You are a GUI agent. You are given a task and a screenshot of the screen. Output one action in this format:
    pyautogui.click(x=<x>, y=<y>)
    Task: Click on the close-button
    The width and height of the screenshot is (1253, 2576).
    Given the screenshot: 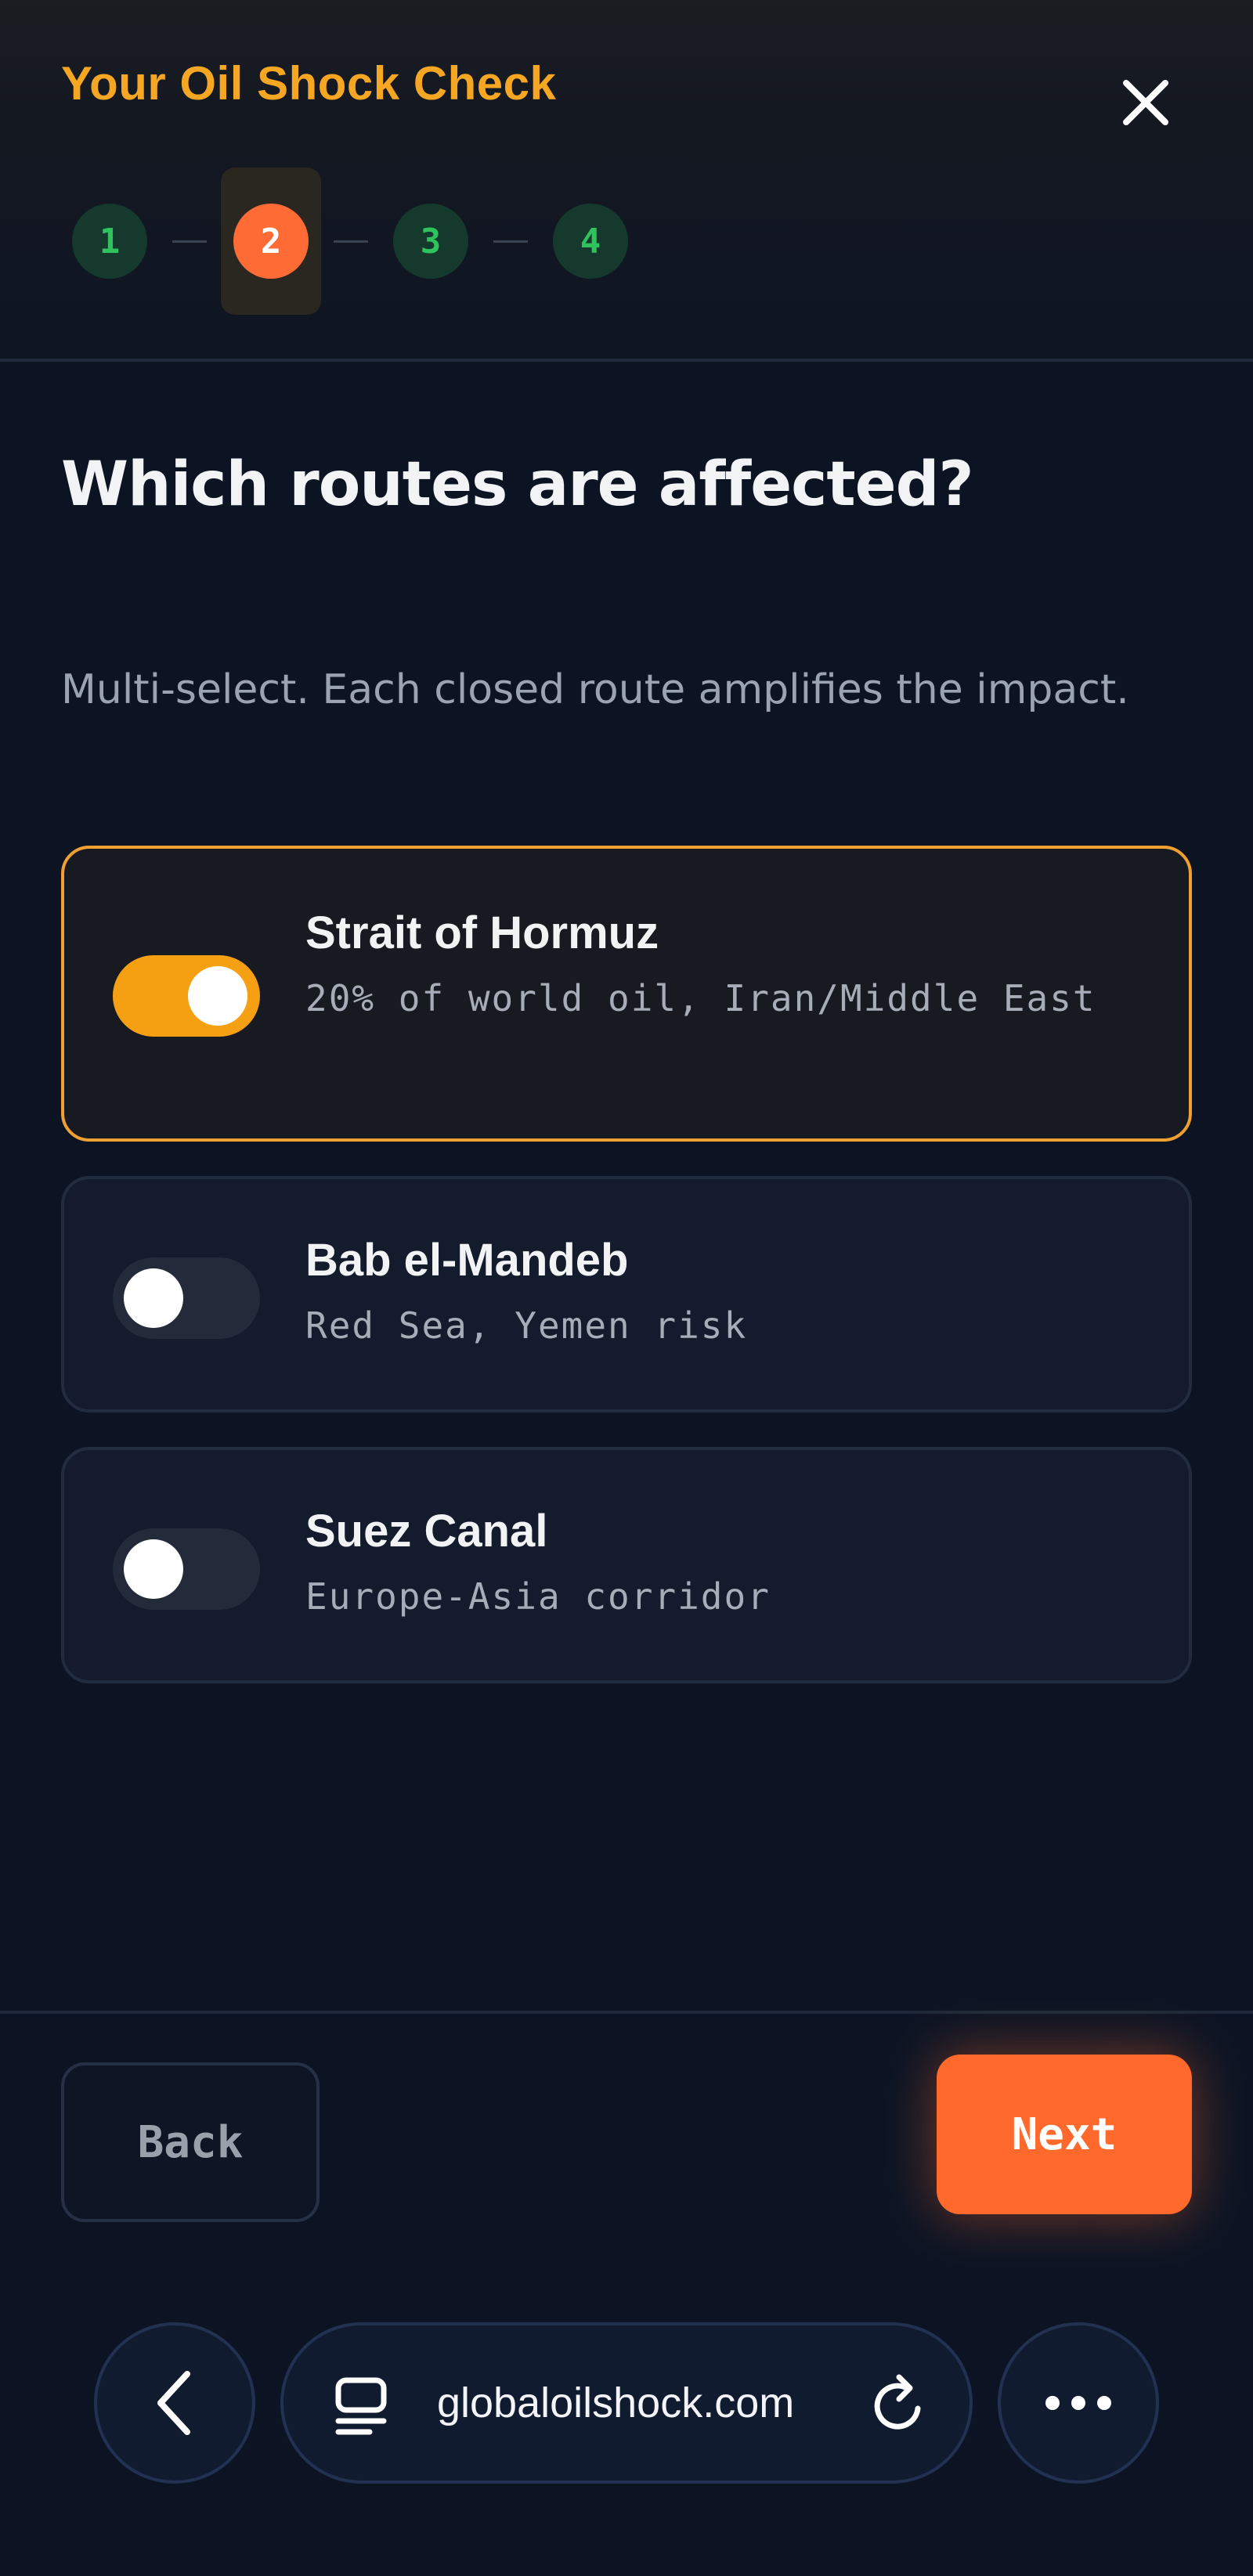 What is the action you would take?
    pyautogui.click(x=1145, y=103)
    